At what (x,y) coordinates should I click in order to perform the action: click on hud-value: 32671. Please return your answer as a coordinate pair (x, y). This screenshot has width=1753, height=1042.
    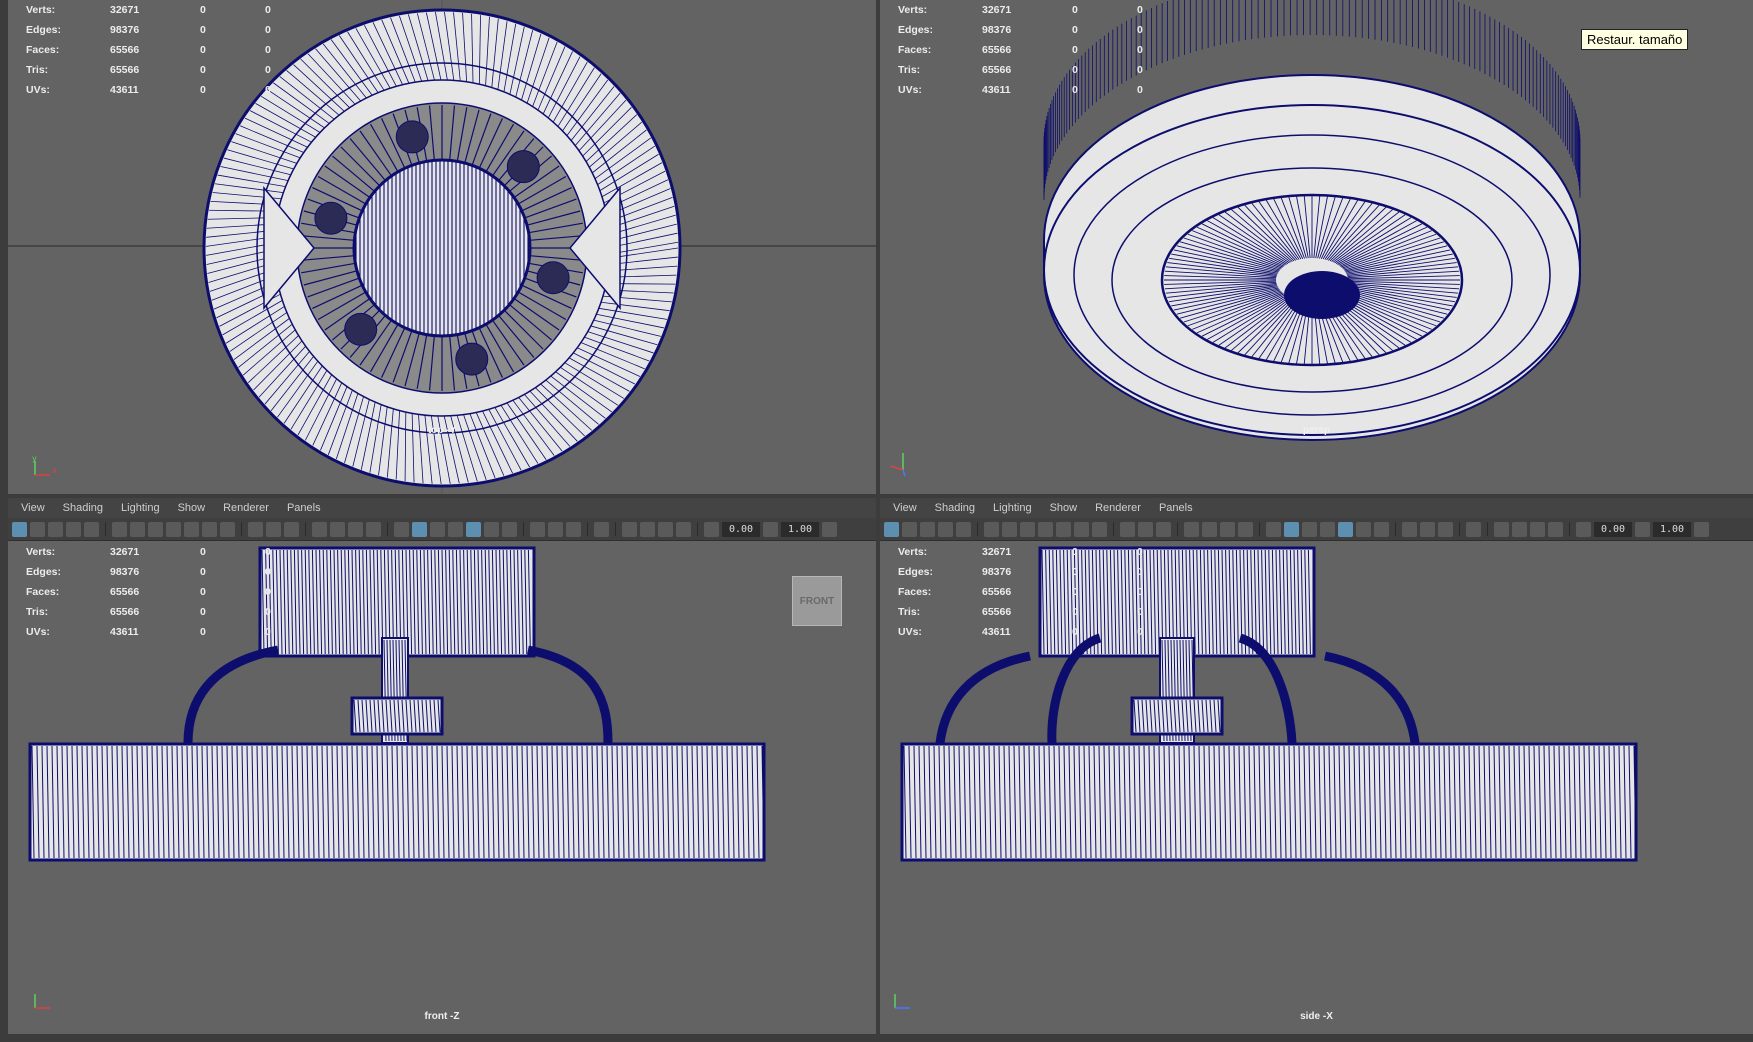
    Looking at the image, I should click on (997, 552).